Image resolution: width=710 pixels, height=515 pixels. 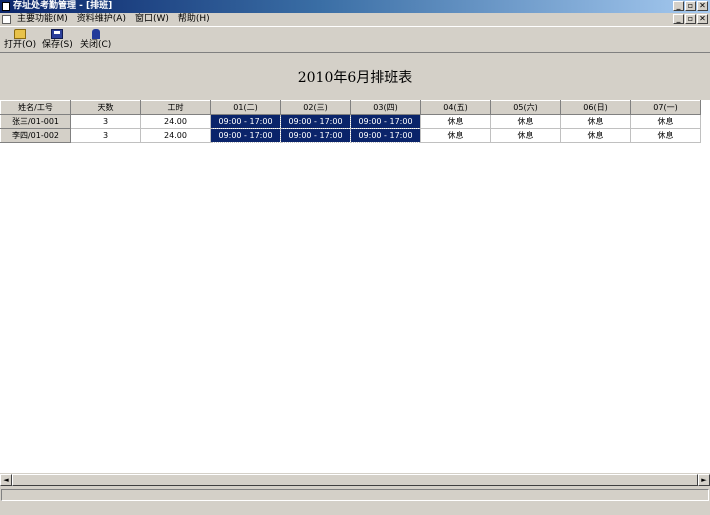 I want to click on column-header: 05(六), so click(x=525, y=107).